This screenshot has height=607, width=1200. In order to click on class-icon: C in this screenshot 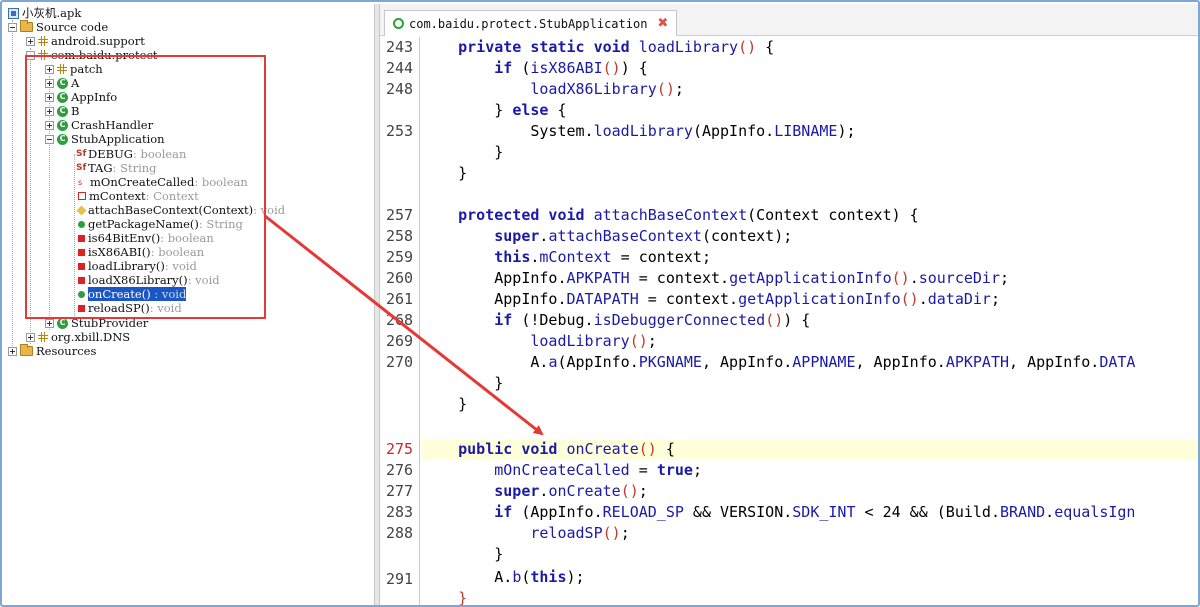, I will do `click(62, 323)`.